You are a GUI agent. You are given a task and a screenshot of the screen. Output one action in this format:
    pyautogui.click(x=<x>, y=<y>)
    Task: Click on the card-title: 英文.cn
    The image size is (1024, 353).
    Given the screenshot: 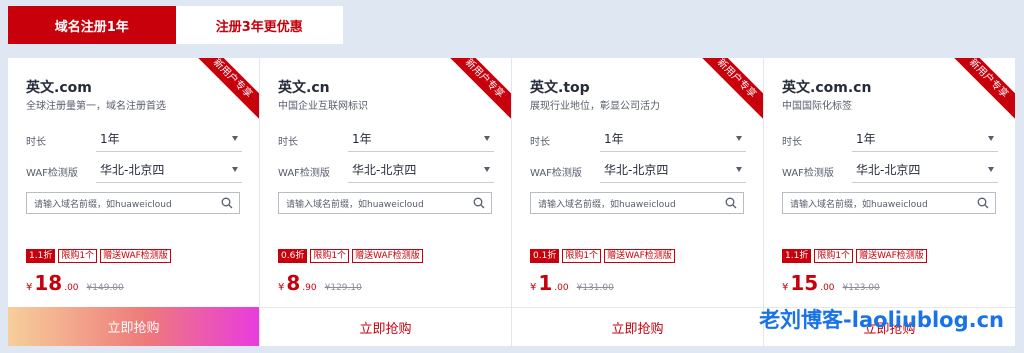 What is the action you would take?
    pyautogui.click(x=304, y=88)
    